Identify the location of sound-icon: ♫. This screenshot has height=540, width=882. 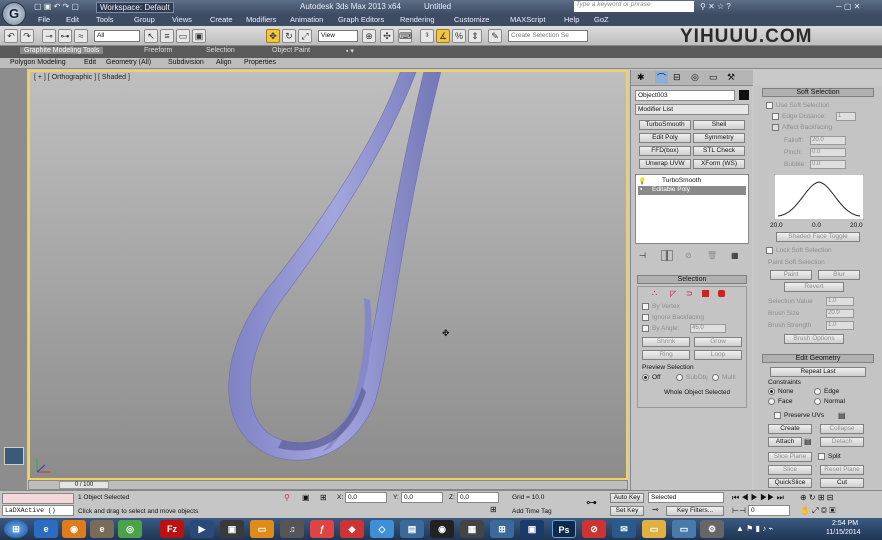
(292, 529).